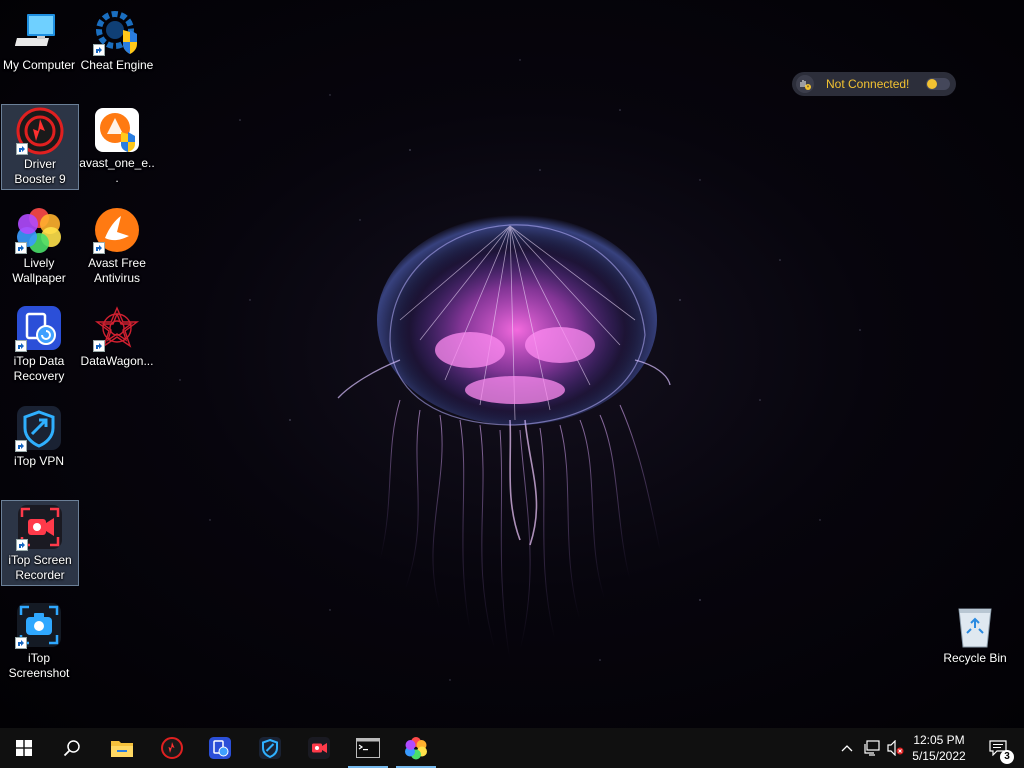 The height and width of the screenshot is (768, 1024). What do you see at coordinates (39, 665) in the screenshot?
I see `desktop-icon-label: iTop Screenshot` at bounding box center [39, 665].